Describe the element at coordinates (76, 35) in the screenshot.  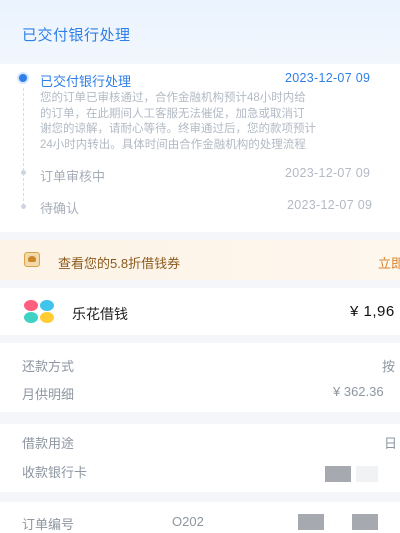
I see `page-title: 已交付银行处理` at that location.